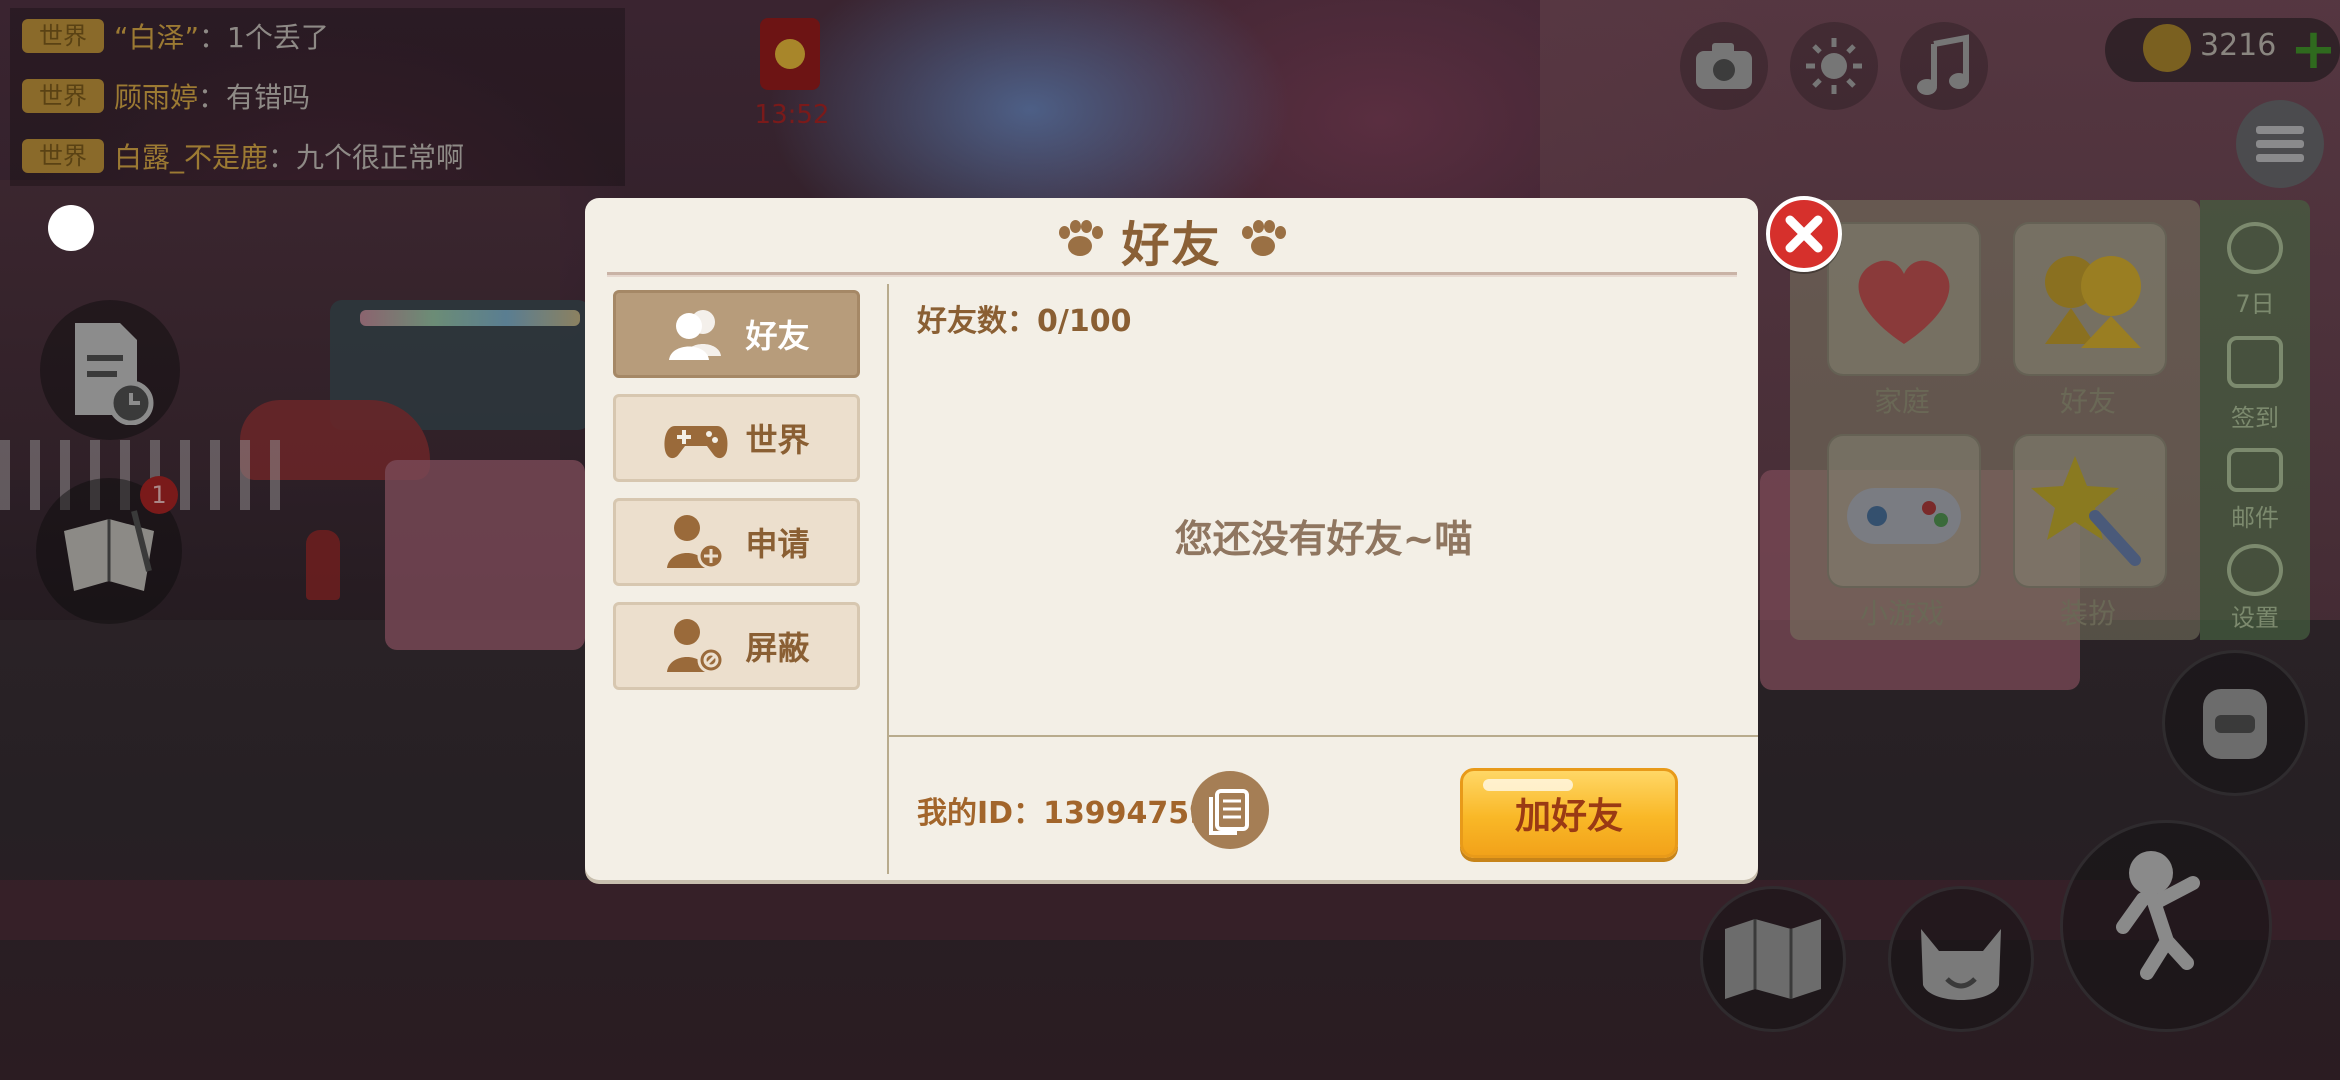 The height and width of the screenshot is (1080, 2340). I want to click on copy-id-button, so click(1230, 810).